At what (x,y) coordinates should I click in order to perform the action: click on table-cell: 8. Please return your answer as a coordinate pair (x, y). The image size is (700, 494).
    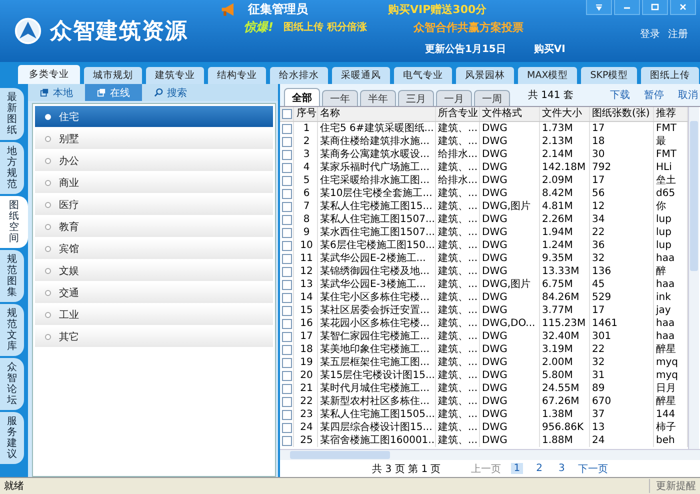
    Looking at the image, I should click on (306, 219).